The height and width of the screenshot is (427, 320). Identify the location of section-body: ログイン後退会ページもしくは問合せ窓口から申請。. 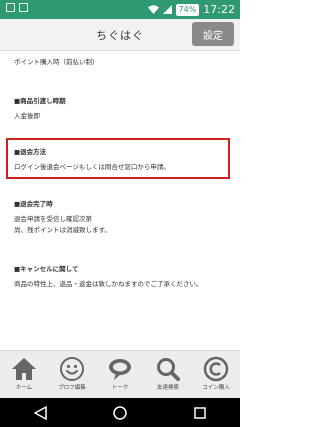
(119, 167).